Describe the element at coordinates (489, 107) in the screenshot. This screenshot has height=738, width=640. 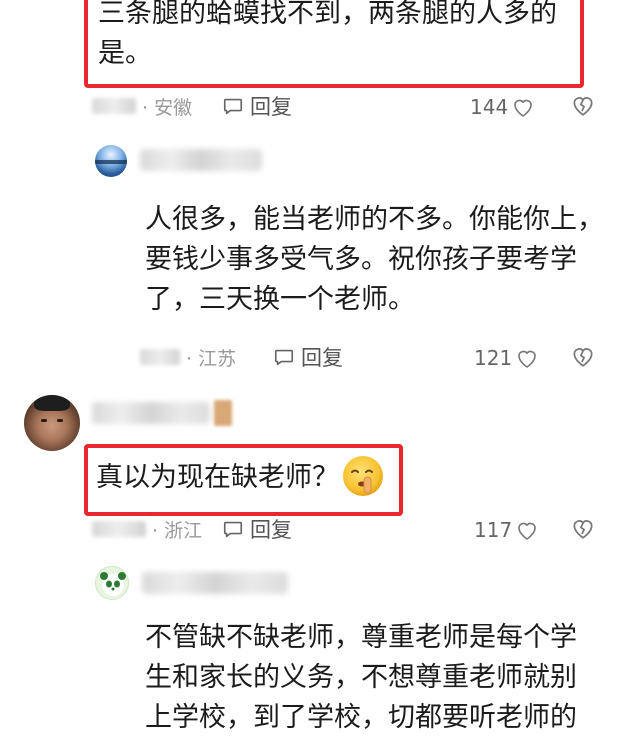
I see `like-count: 144` at that location.